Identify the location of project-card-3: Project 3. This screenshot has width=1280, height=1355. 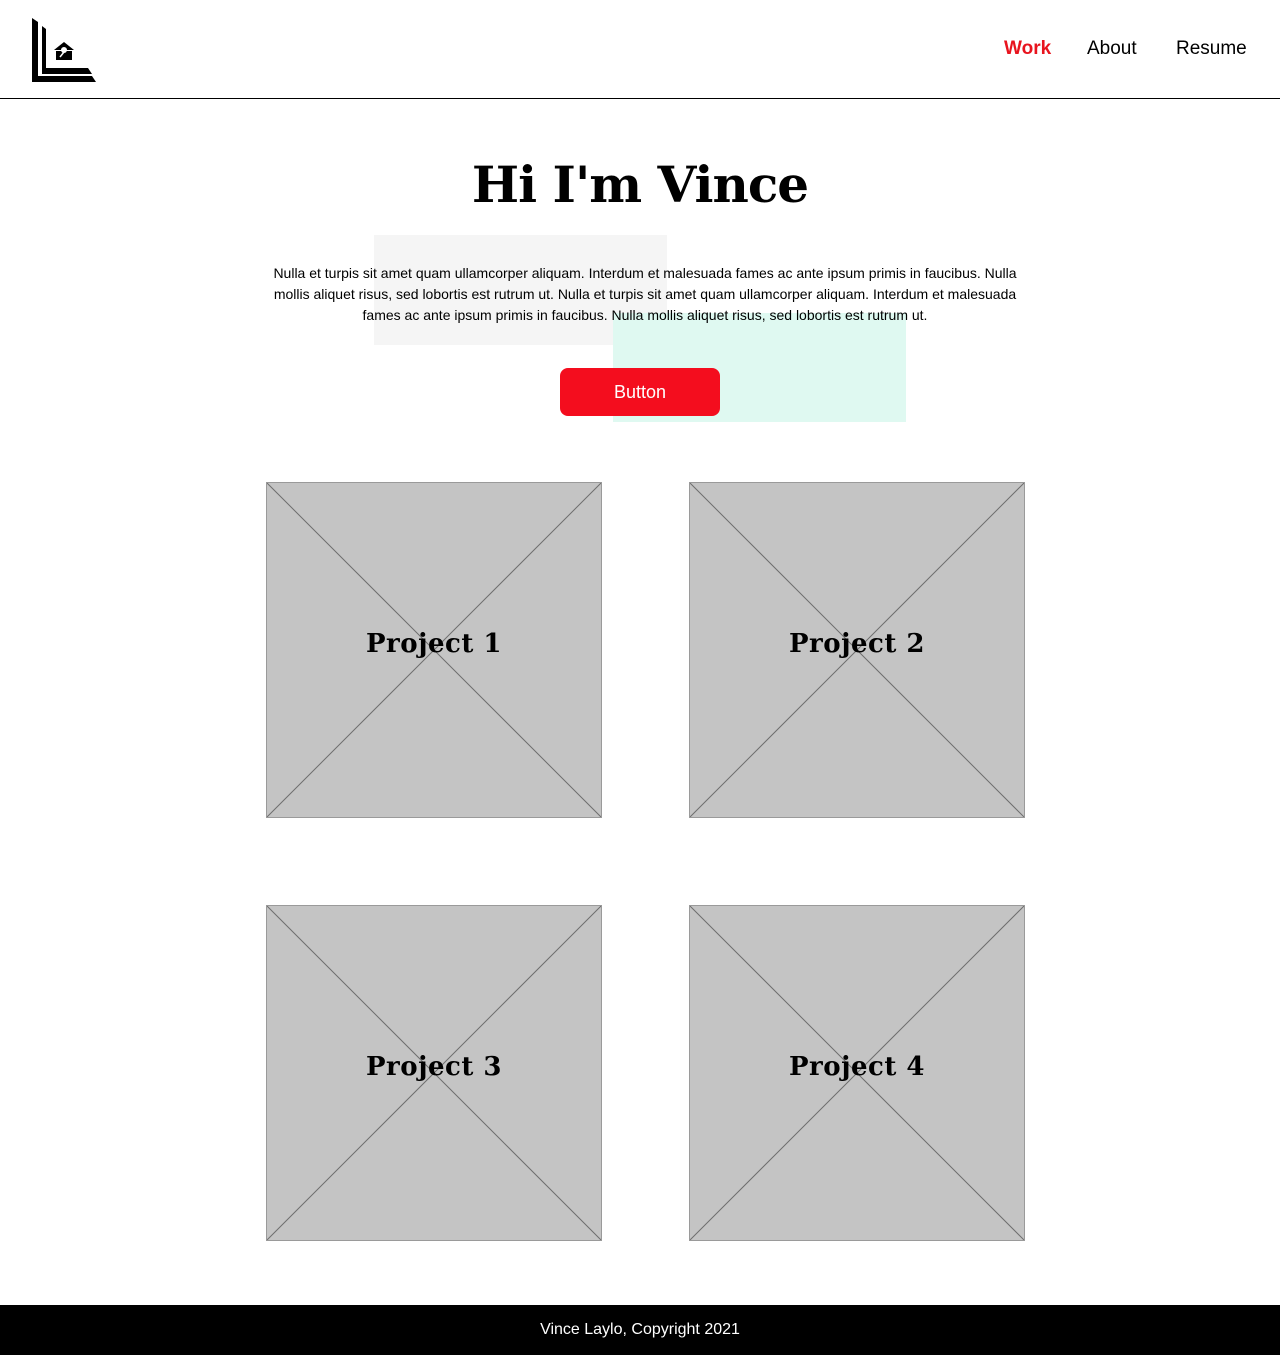
(434, 1073).